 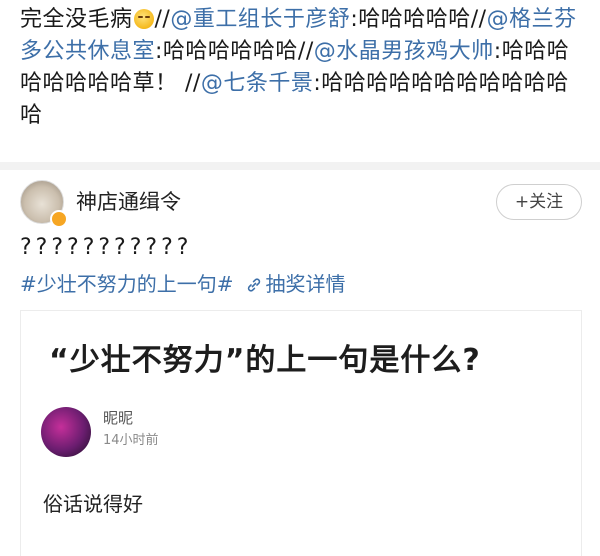 What do you see at coordinates (260, 19) in the screenshot?
I see `mention-link: @重工组长于彦舒` at bounding box center [260, 19].